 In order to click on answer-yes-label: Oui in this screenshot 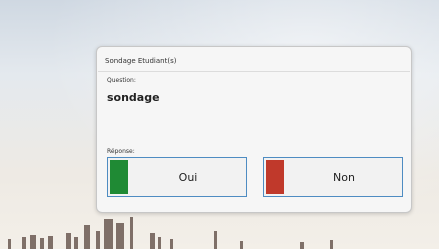, I will do `click(188, 177)`.